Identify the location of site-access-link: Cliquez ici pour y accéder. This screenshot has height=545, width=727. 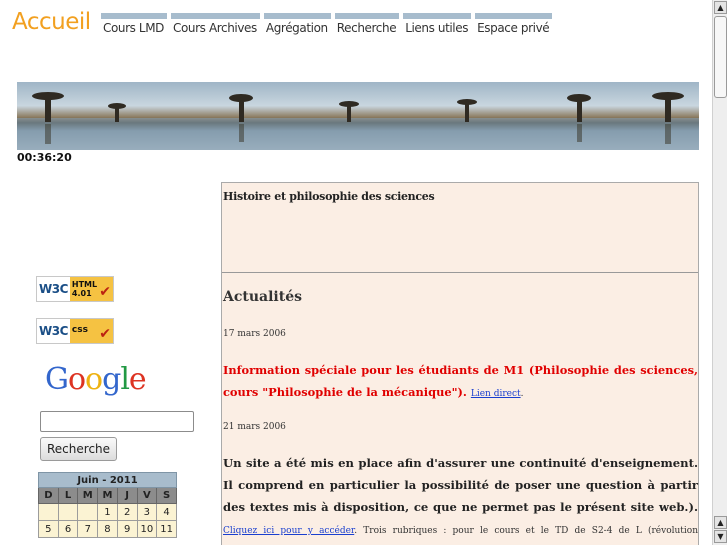
(288, 531).